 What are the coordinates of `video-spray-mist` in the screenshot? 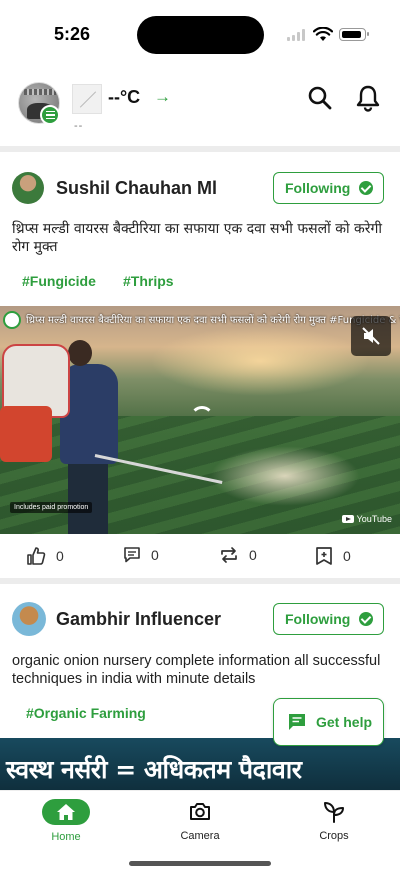 It's located at (285, 476).